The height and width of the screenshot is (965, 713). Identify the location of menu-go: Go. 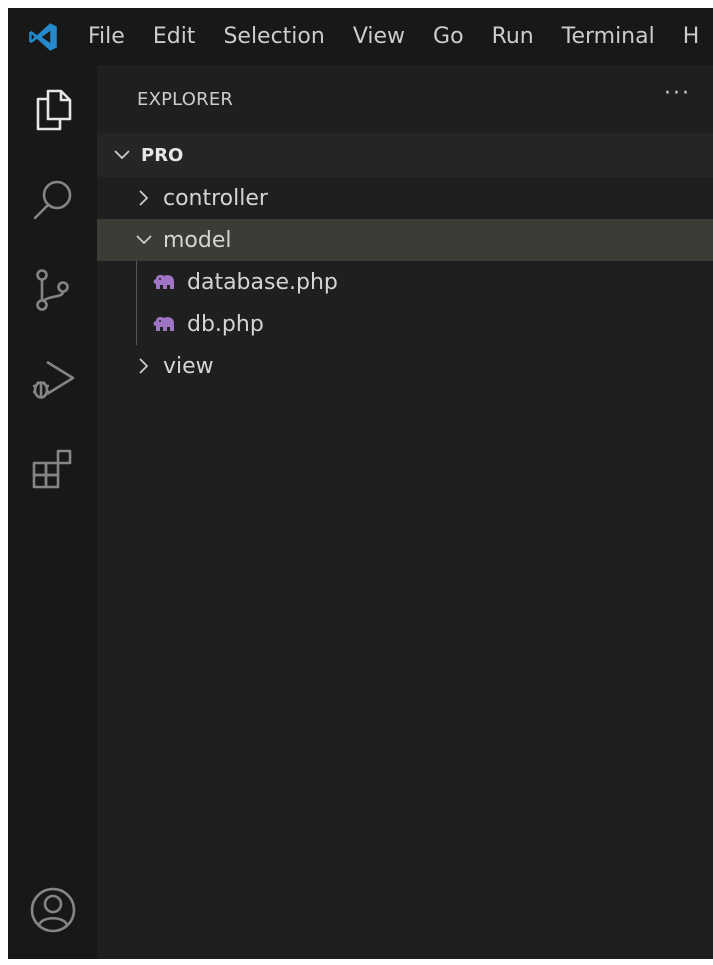
(448, 36).